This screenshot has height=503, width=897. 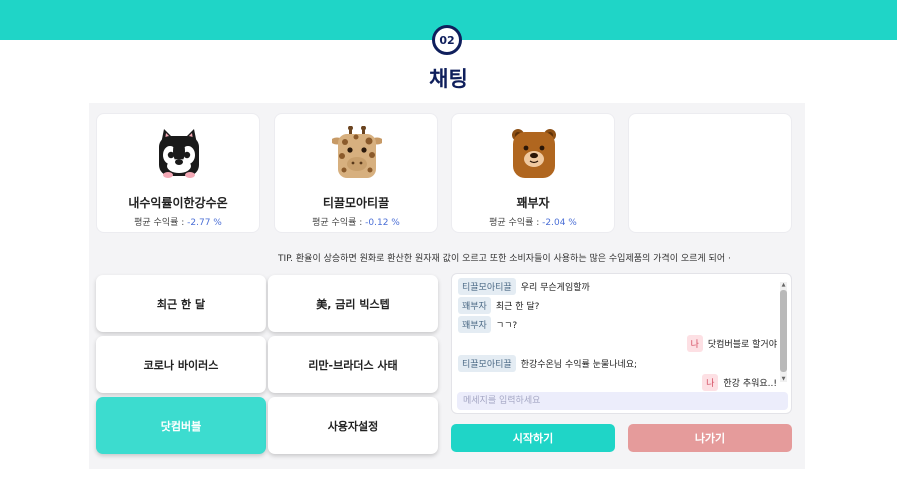 I want to click on player-return: 평균 수익률 : -2.77 %, so click(x=178, y=221).